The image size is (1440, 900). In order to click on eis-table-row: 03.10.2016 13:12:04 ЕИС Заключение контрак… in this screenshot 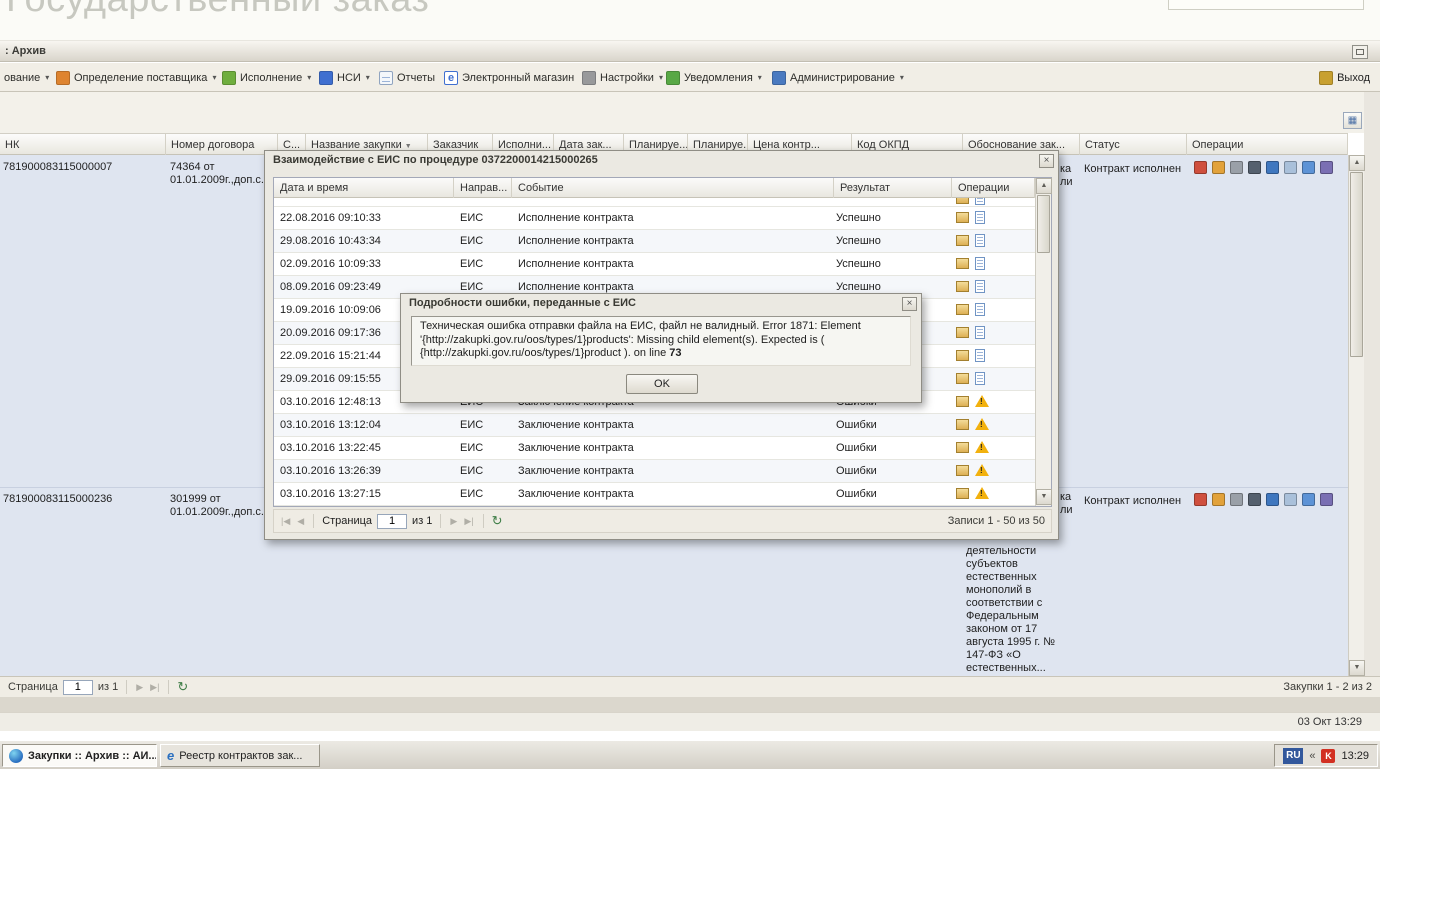, I will do `click(654, 425)`.